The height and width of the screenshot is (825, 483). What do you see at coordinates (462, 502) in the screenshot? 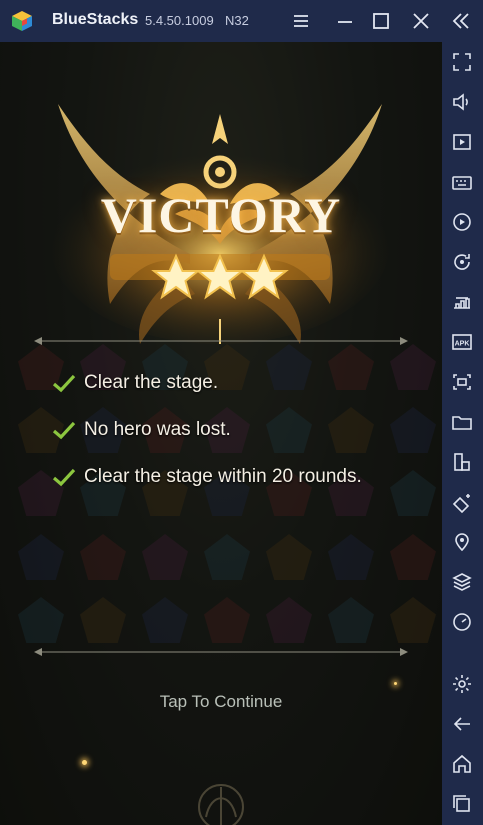
I see `eco-mode-icon` at bounding box center [462, 502].